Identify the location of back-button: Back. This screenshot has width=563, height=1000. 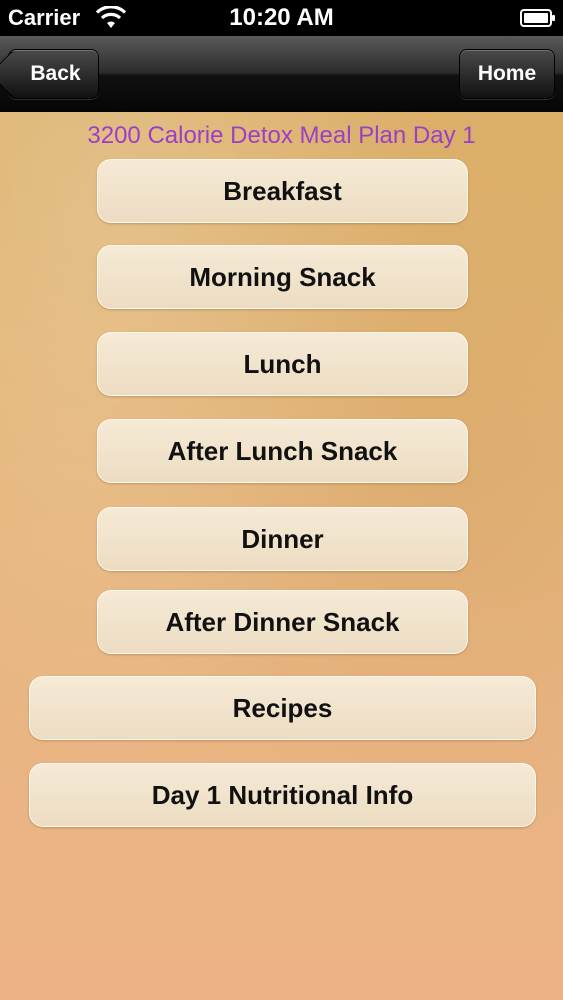
(53, 74).